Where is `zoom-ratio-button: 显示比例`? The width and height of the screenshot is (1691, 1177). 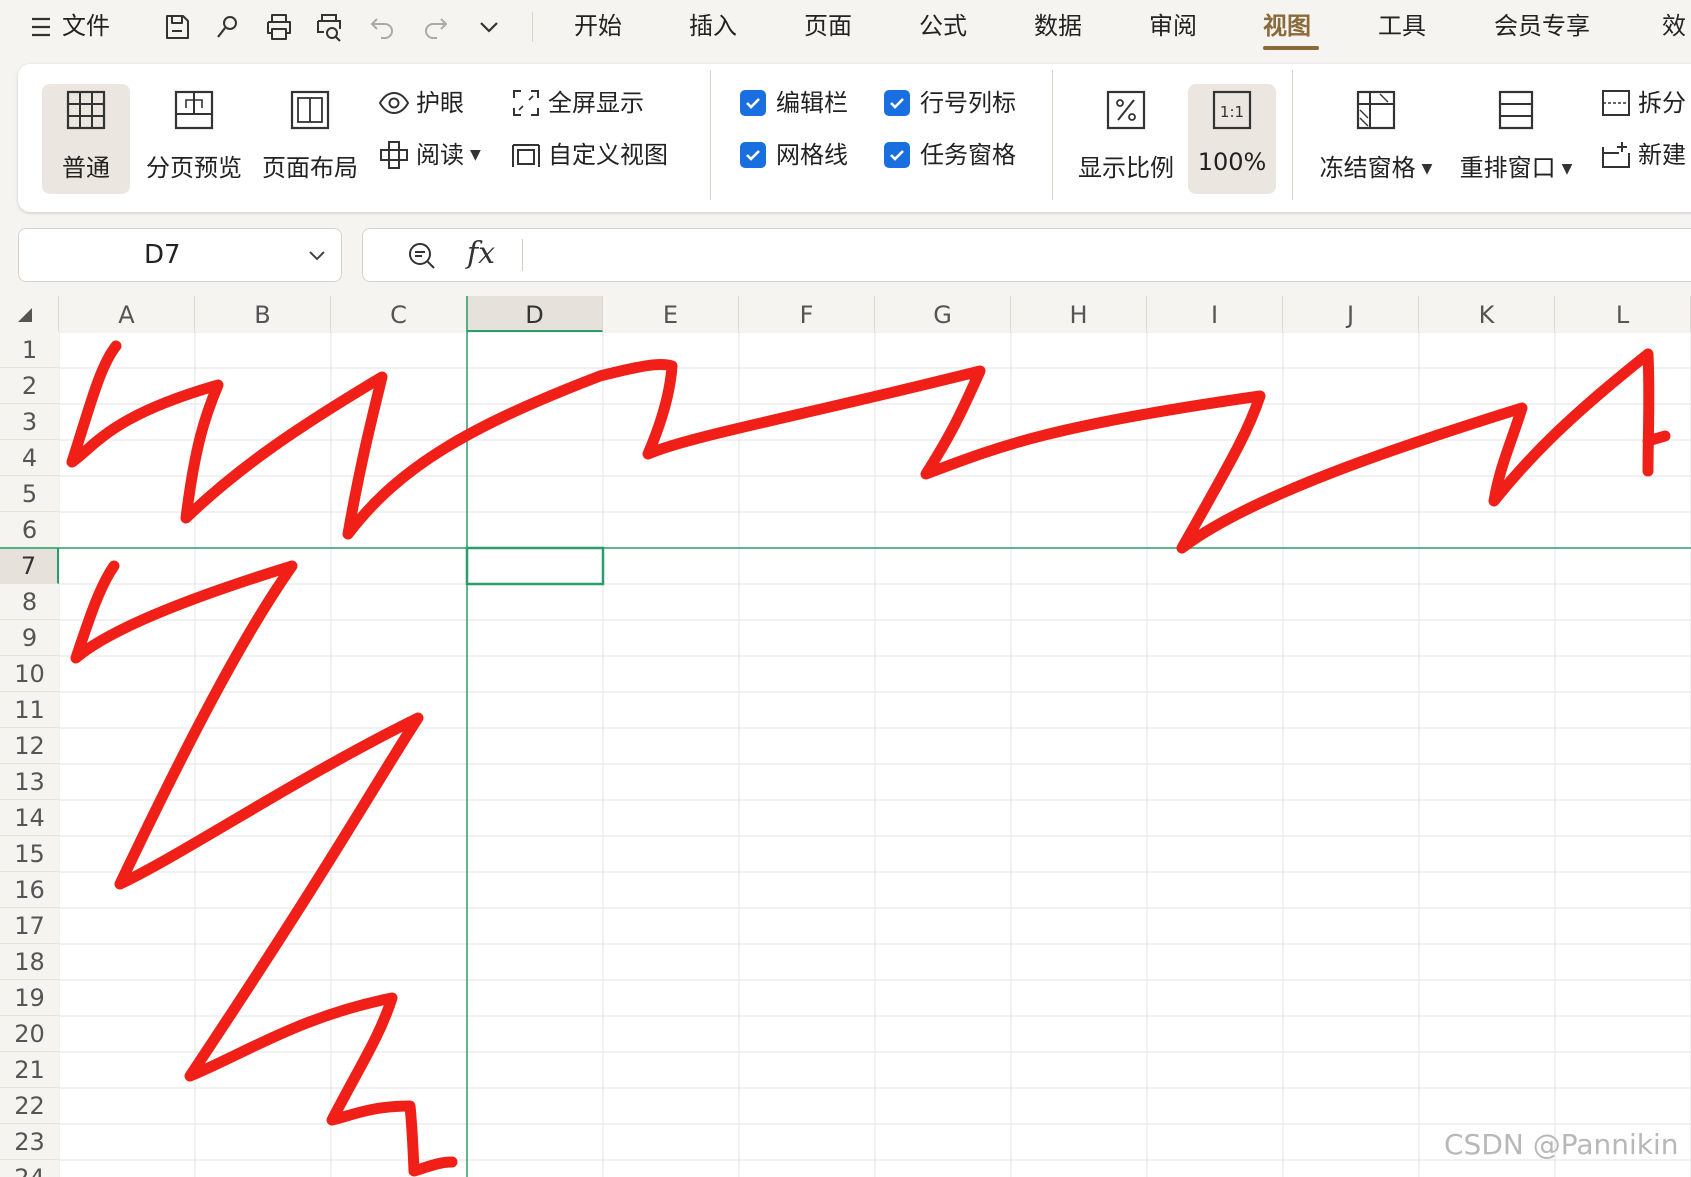
zoom-ratio-button: 显示比例 is located at coordinates (1126, 139).